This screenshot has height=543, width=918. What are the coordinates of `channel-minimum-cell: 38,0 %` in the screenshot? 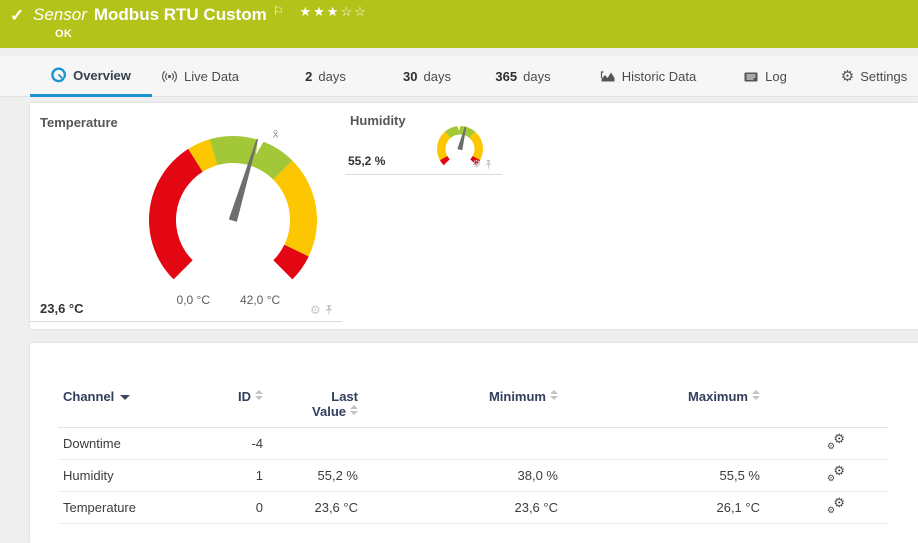 It's located at (458, 475).